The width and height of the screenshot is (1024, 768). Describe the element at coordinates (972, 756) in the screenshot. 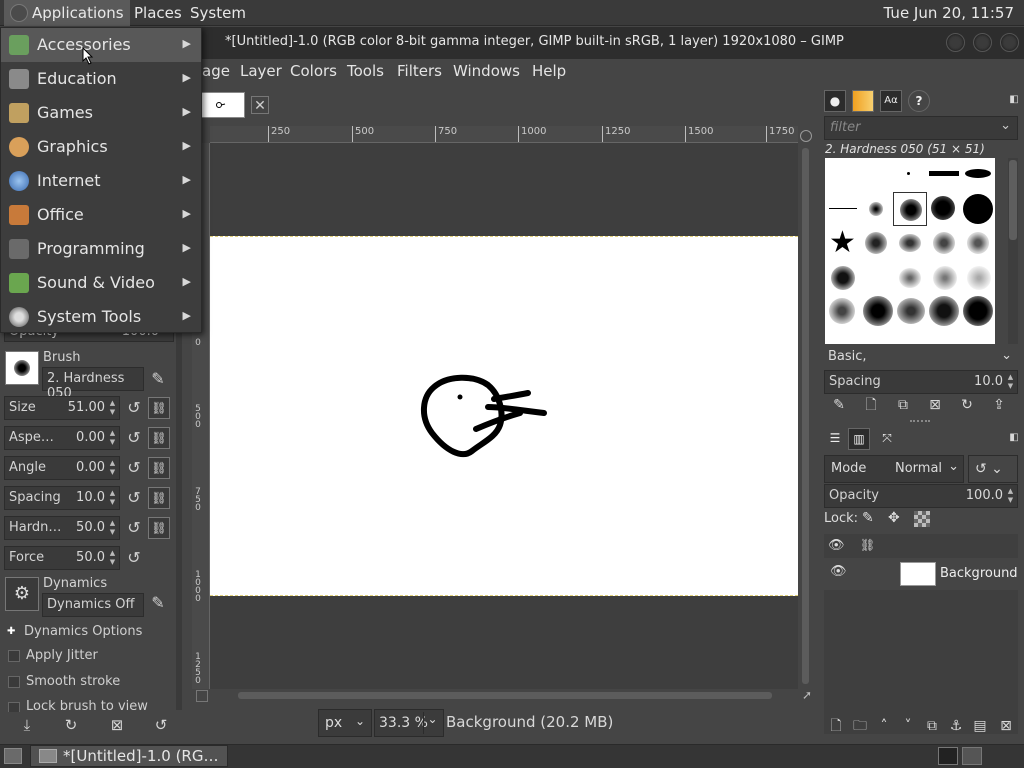

I see `workspace-2-icon` at that location.